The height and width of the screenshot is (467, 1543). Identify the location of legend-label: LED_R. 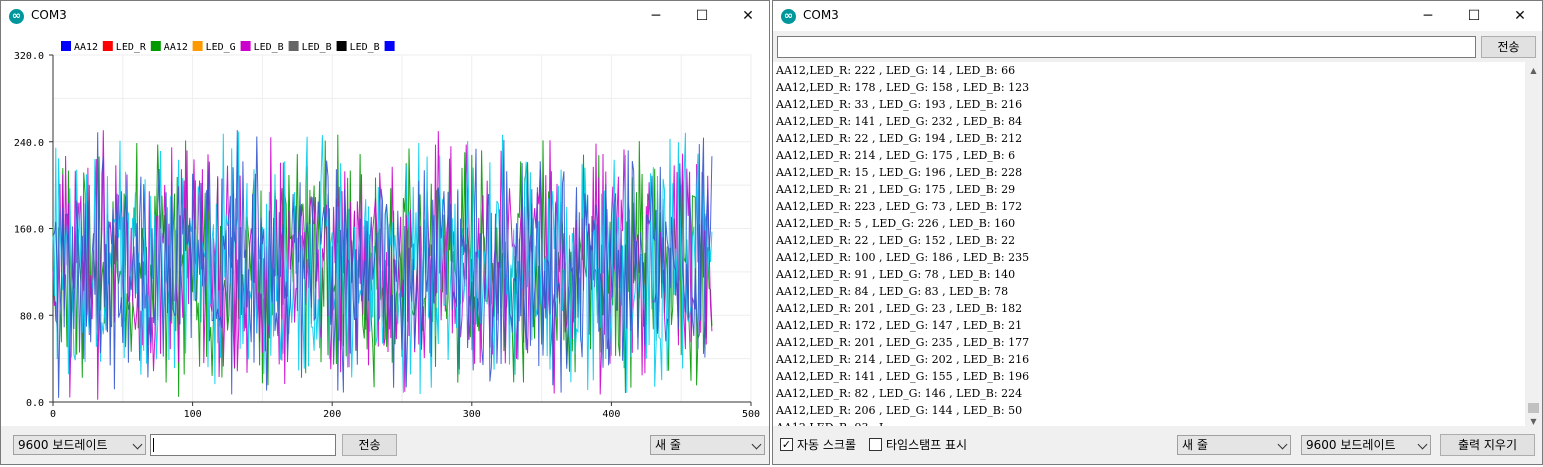
(131, 47).